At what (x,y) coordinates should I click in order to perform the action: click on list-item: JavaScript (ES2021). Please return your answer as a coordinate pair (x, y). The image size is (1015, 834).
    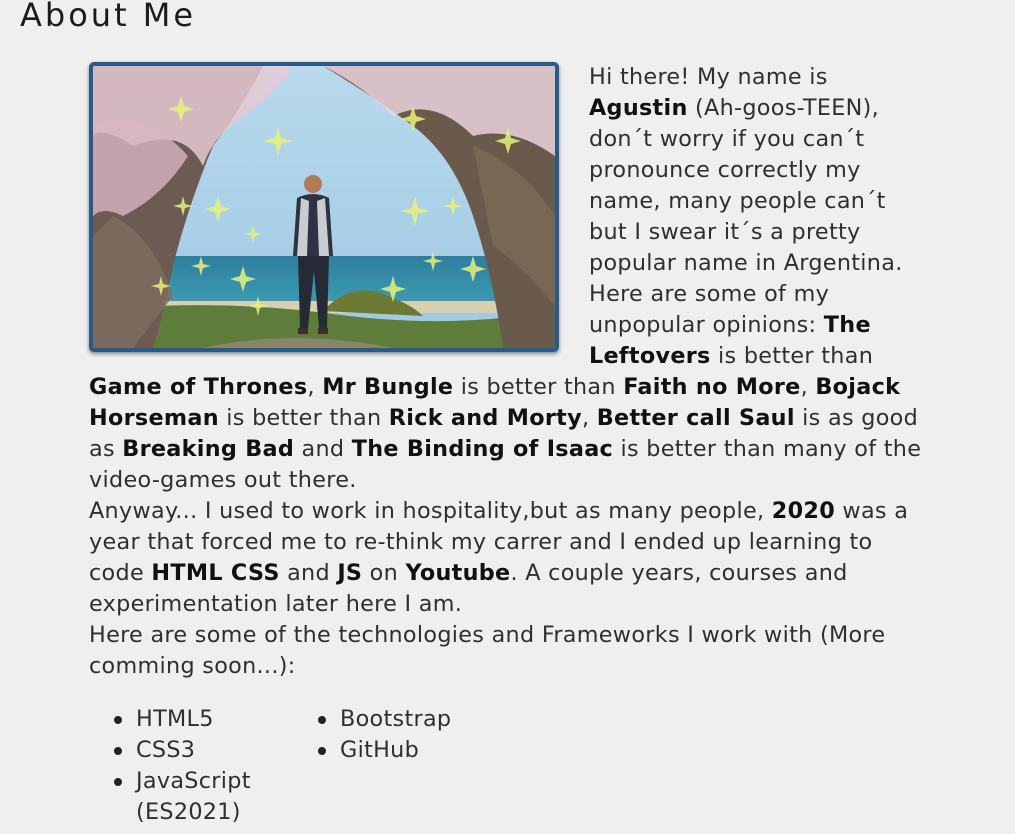
    Looking at the image, I should click on (201, 797).